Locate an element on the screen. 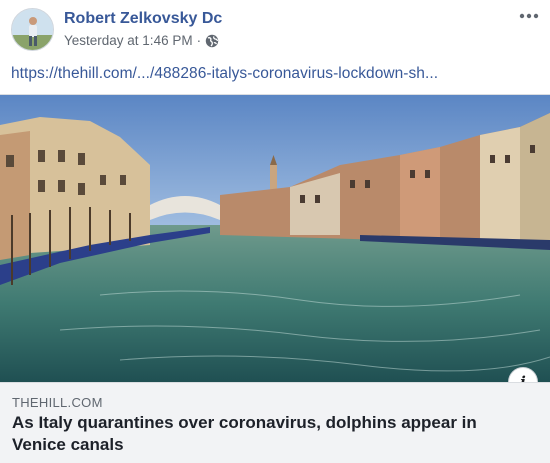 This screenshot has height=463, width=550. post-timestamp: Yesterday at 1:46 PM is located at coordinates (128, 40).